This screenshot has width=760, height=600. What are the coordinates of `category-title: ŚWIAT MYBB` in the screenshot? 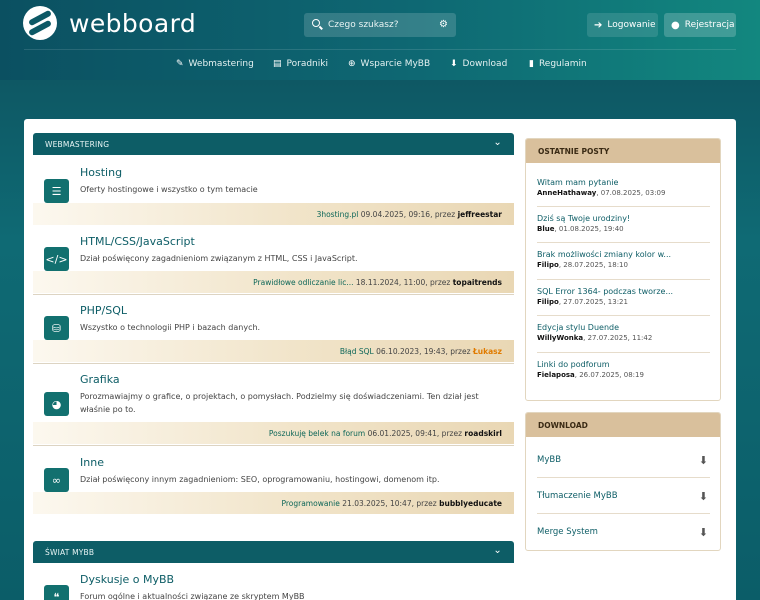 It's located at (70, 552).